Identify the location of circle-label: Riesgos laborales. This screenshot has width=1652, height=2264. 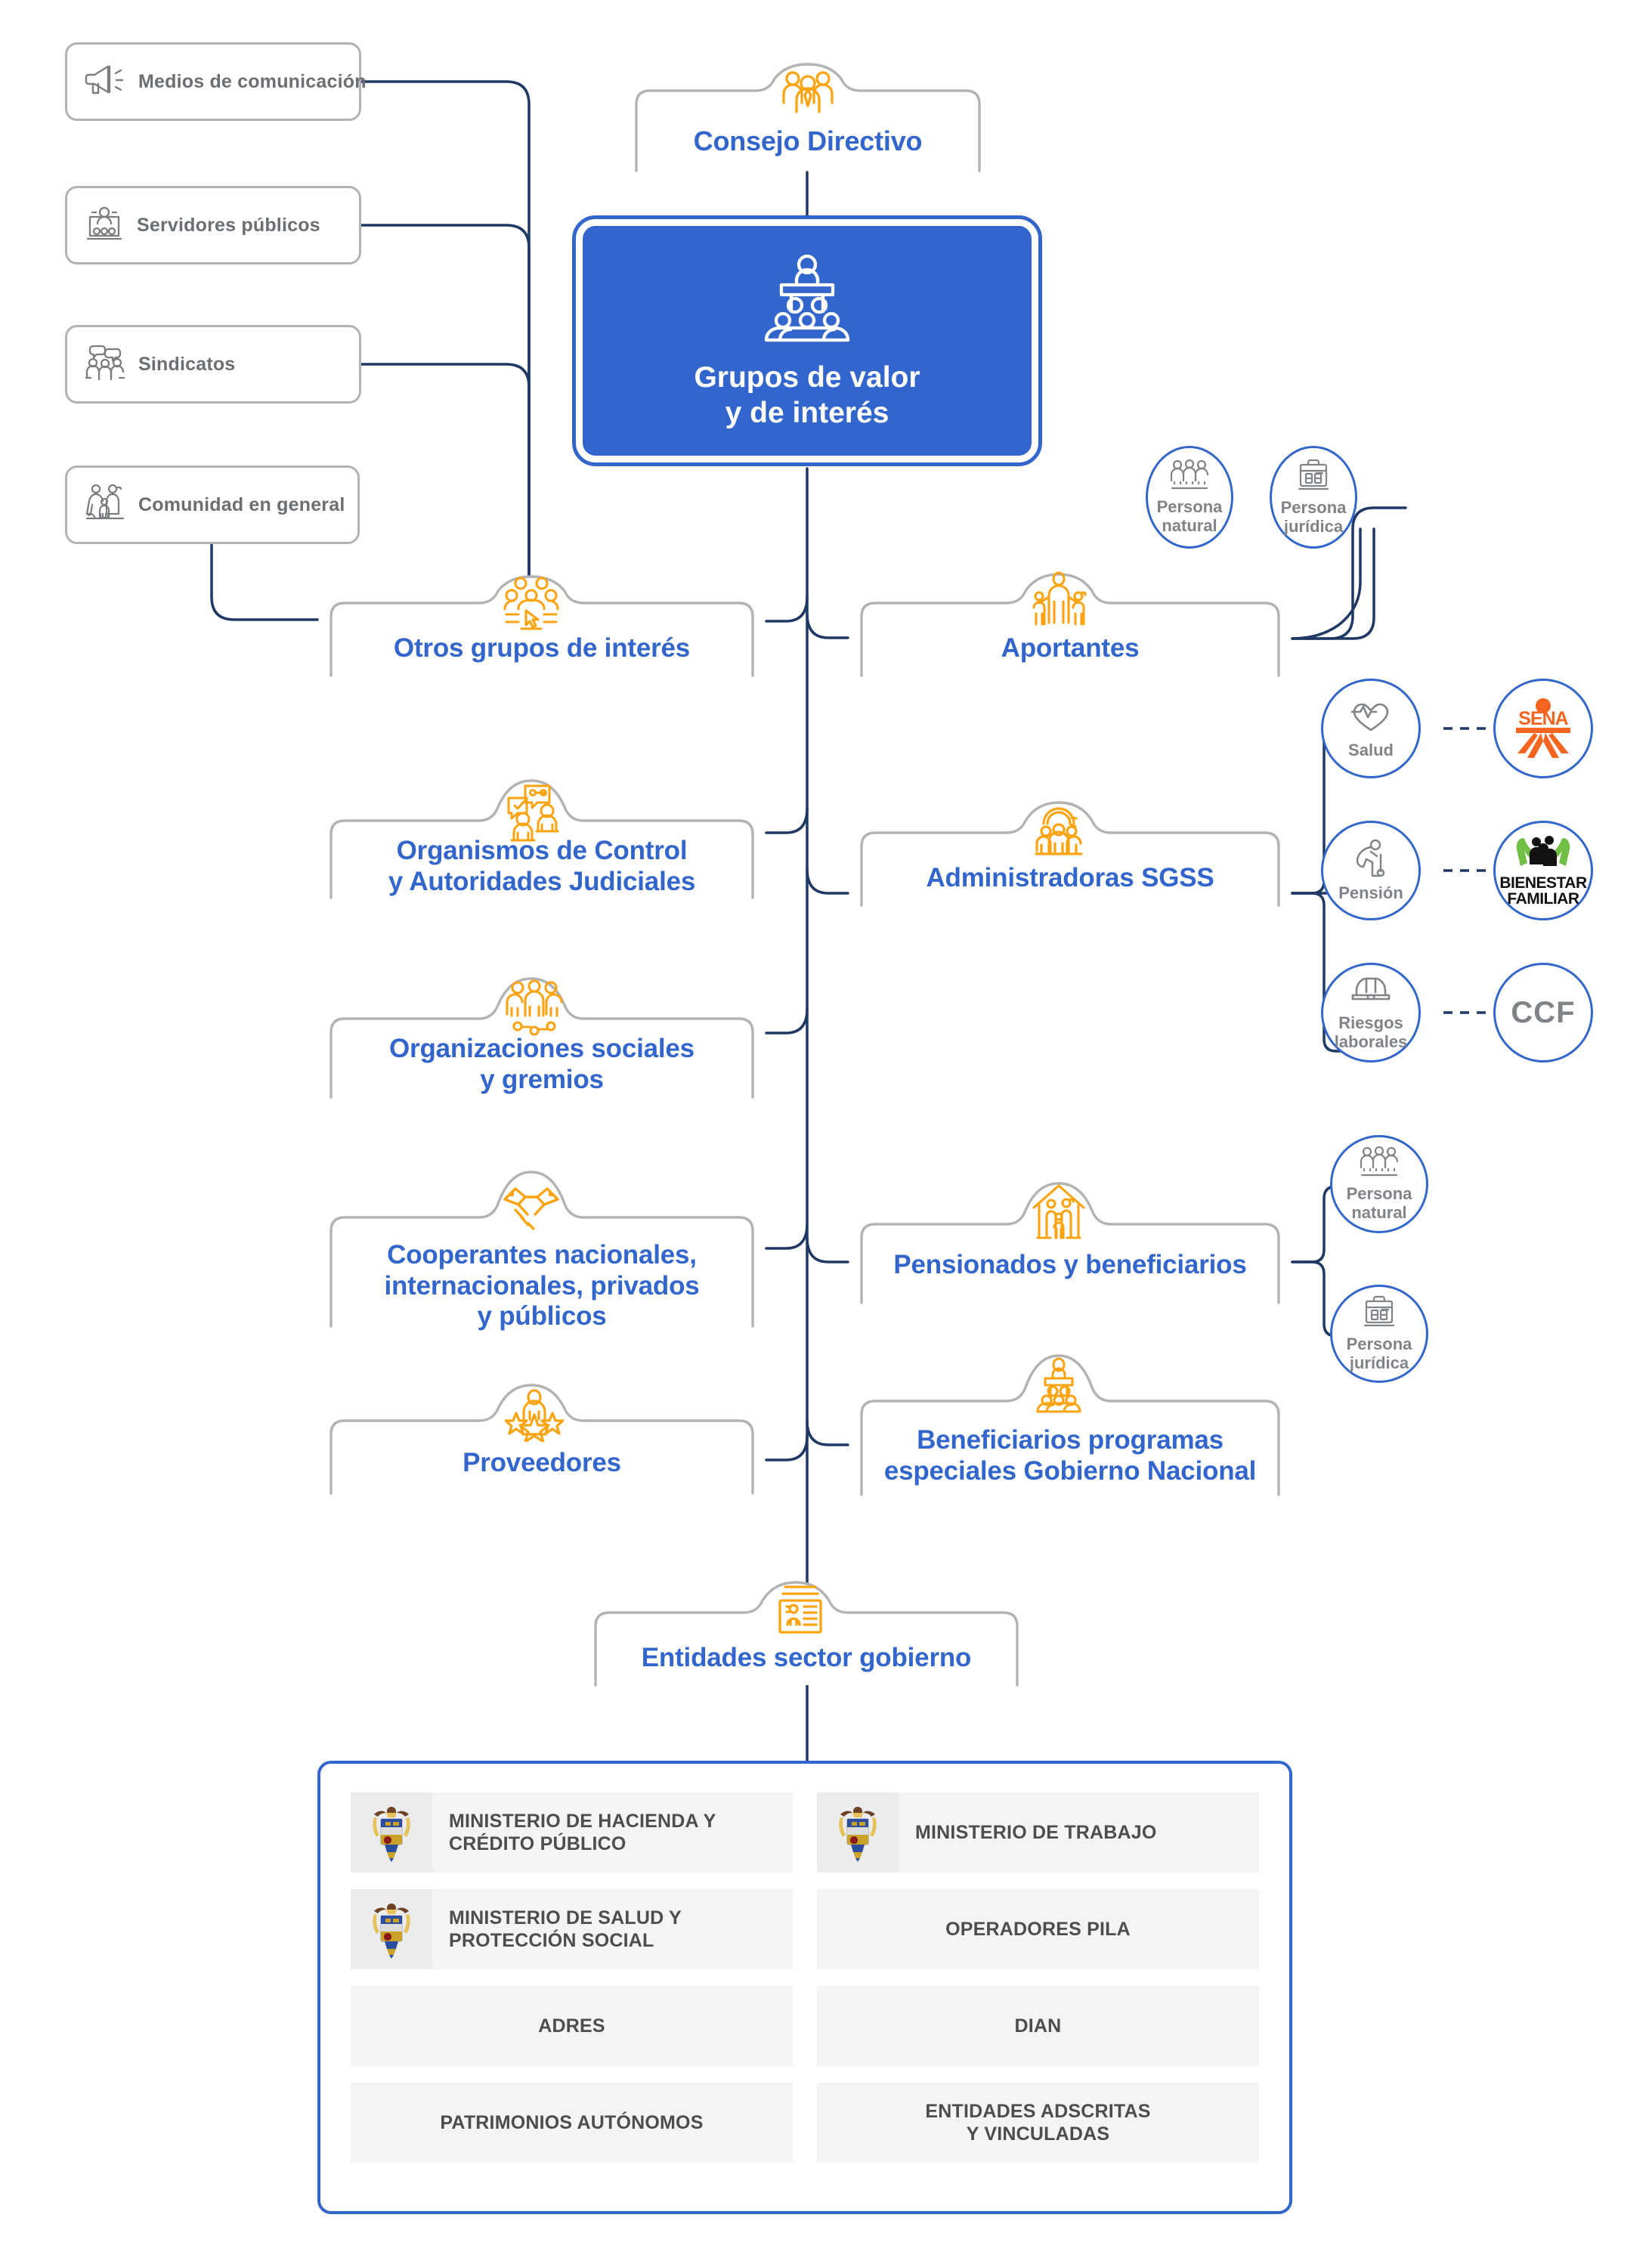
(1371, 1032).